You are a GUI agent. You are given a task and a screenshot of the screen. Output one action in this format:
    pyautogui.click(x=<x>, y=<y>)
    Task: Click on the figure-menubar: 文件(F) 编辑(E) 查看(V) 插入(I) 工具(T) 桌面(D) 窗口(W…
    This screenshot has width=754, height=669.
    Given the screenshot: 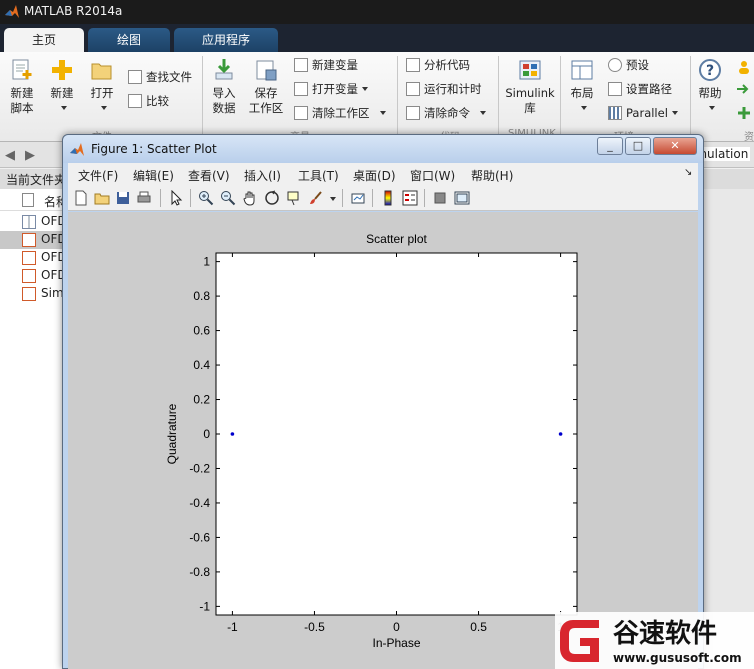 What is the action you would take?
    pyautogui.click(x=383, y=174)
    